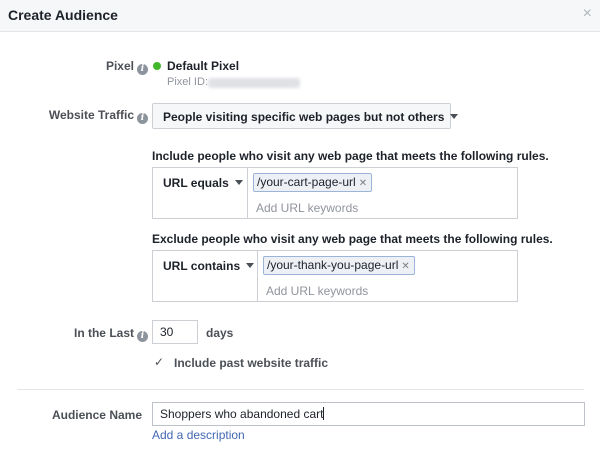 This screenshot has height=452, width=600. I want to click on include-operator: URL equals, so click(203, 183).